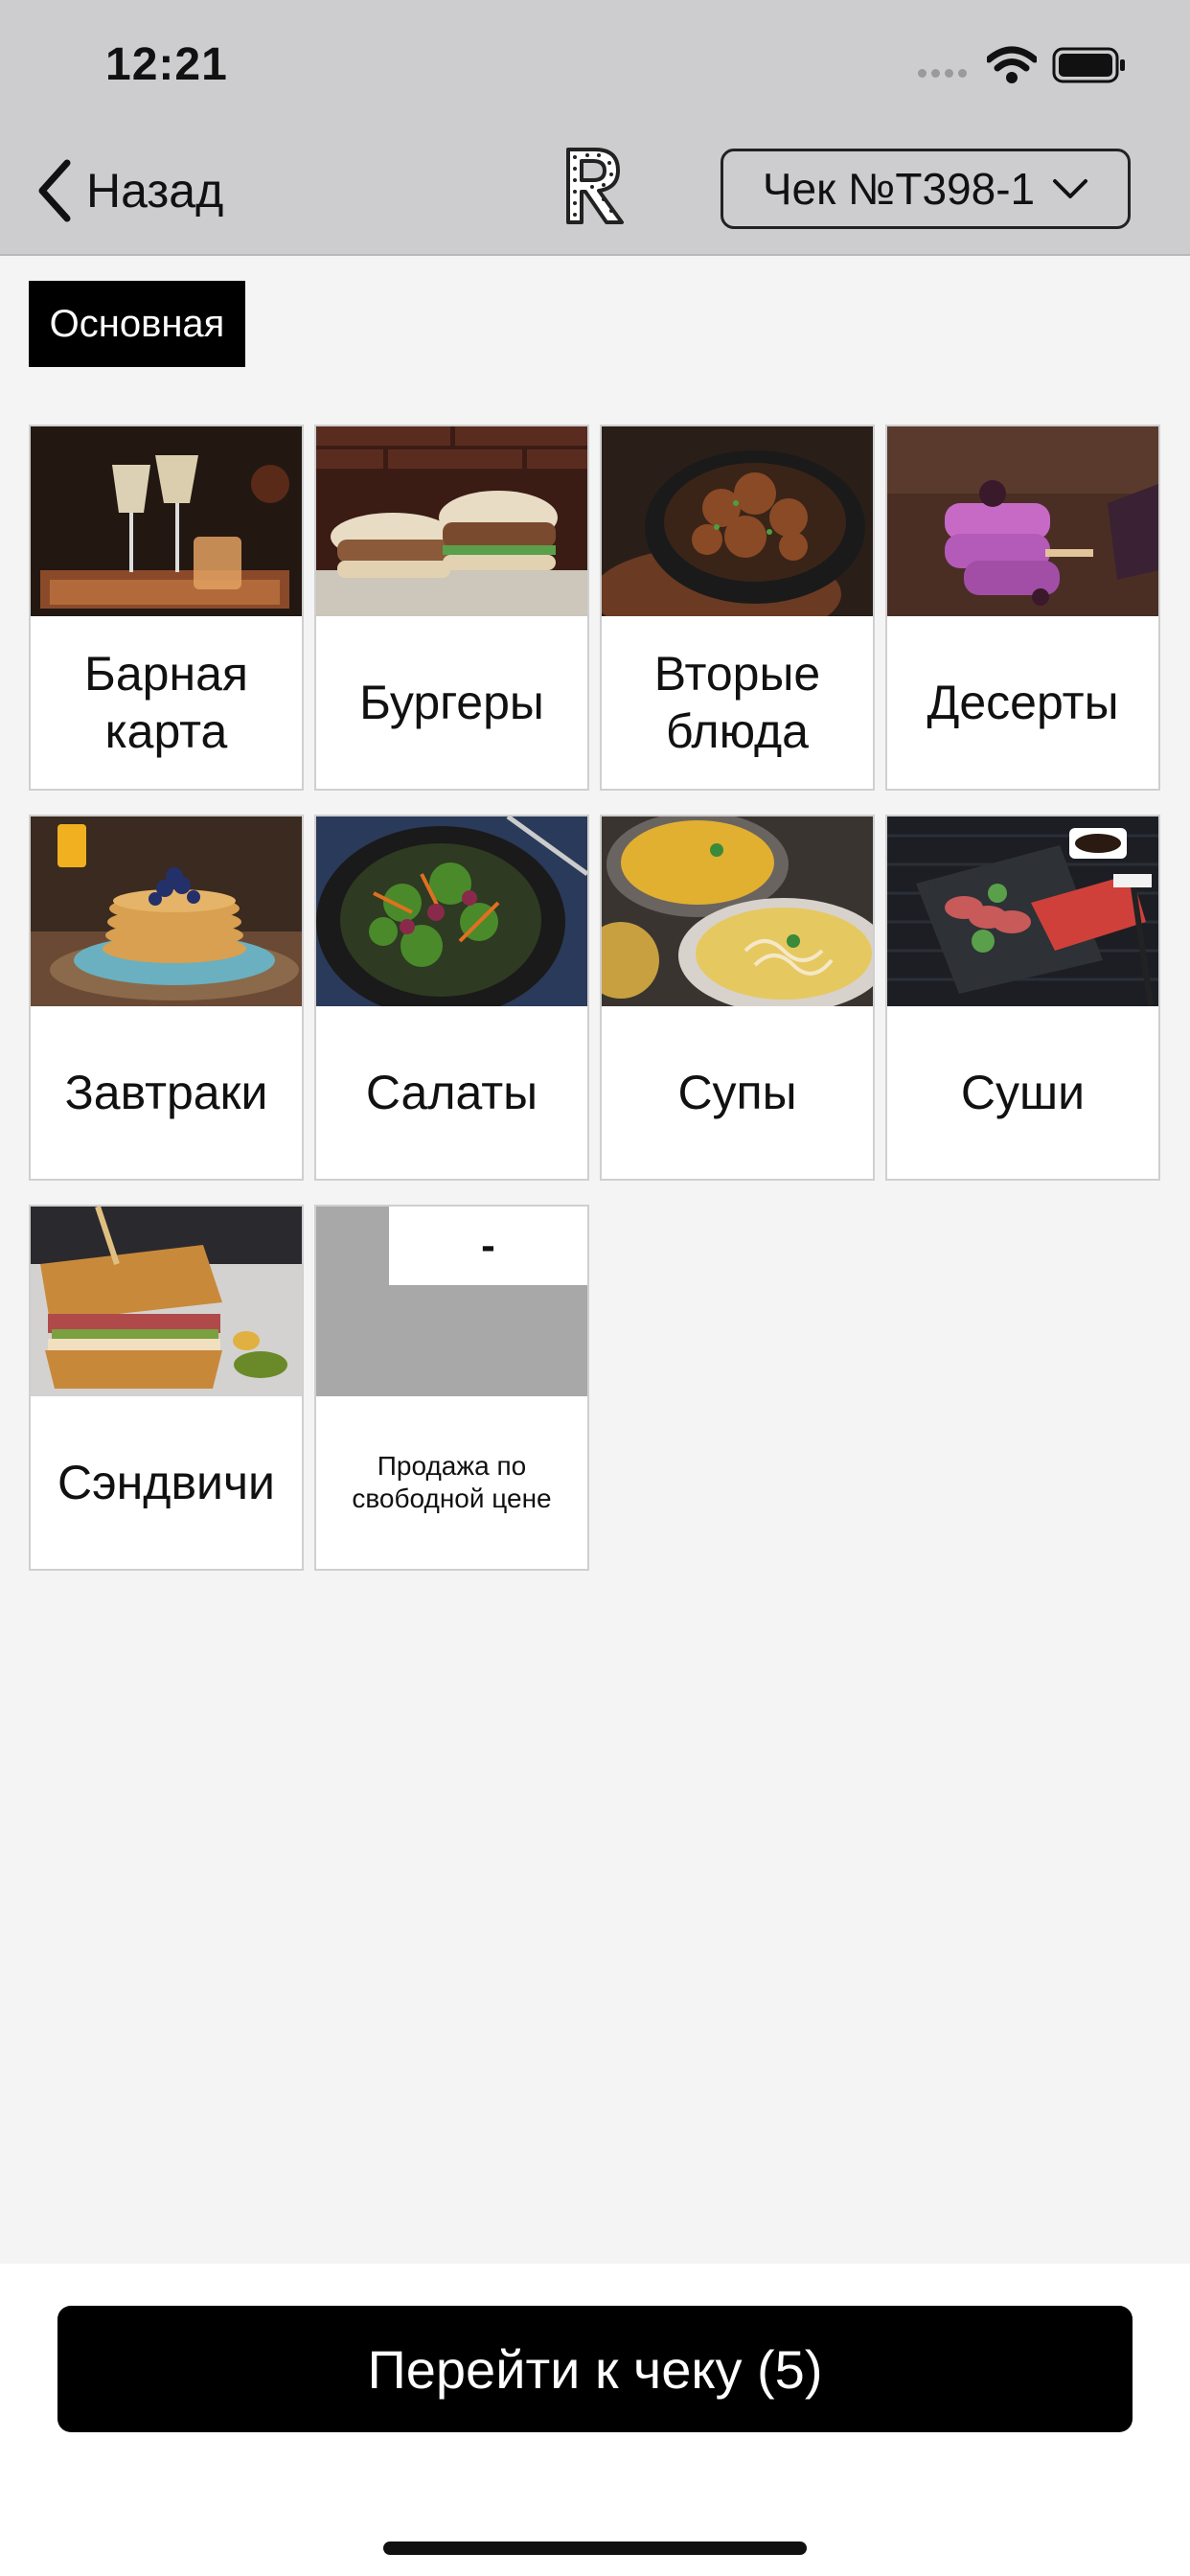 Image resolution: width=1190 pixels, height=2576 pixels. I want to click on category-card: Барная карта, so click(167, 608).